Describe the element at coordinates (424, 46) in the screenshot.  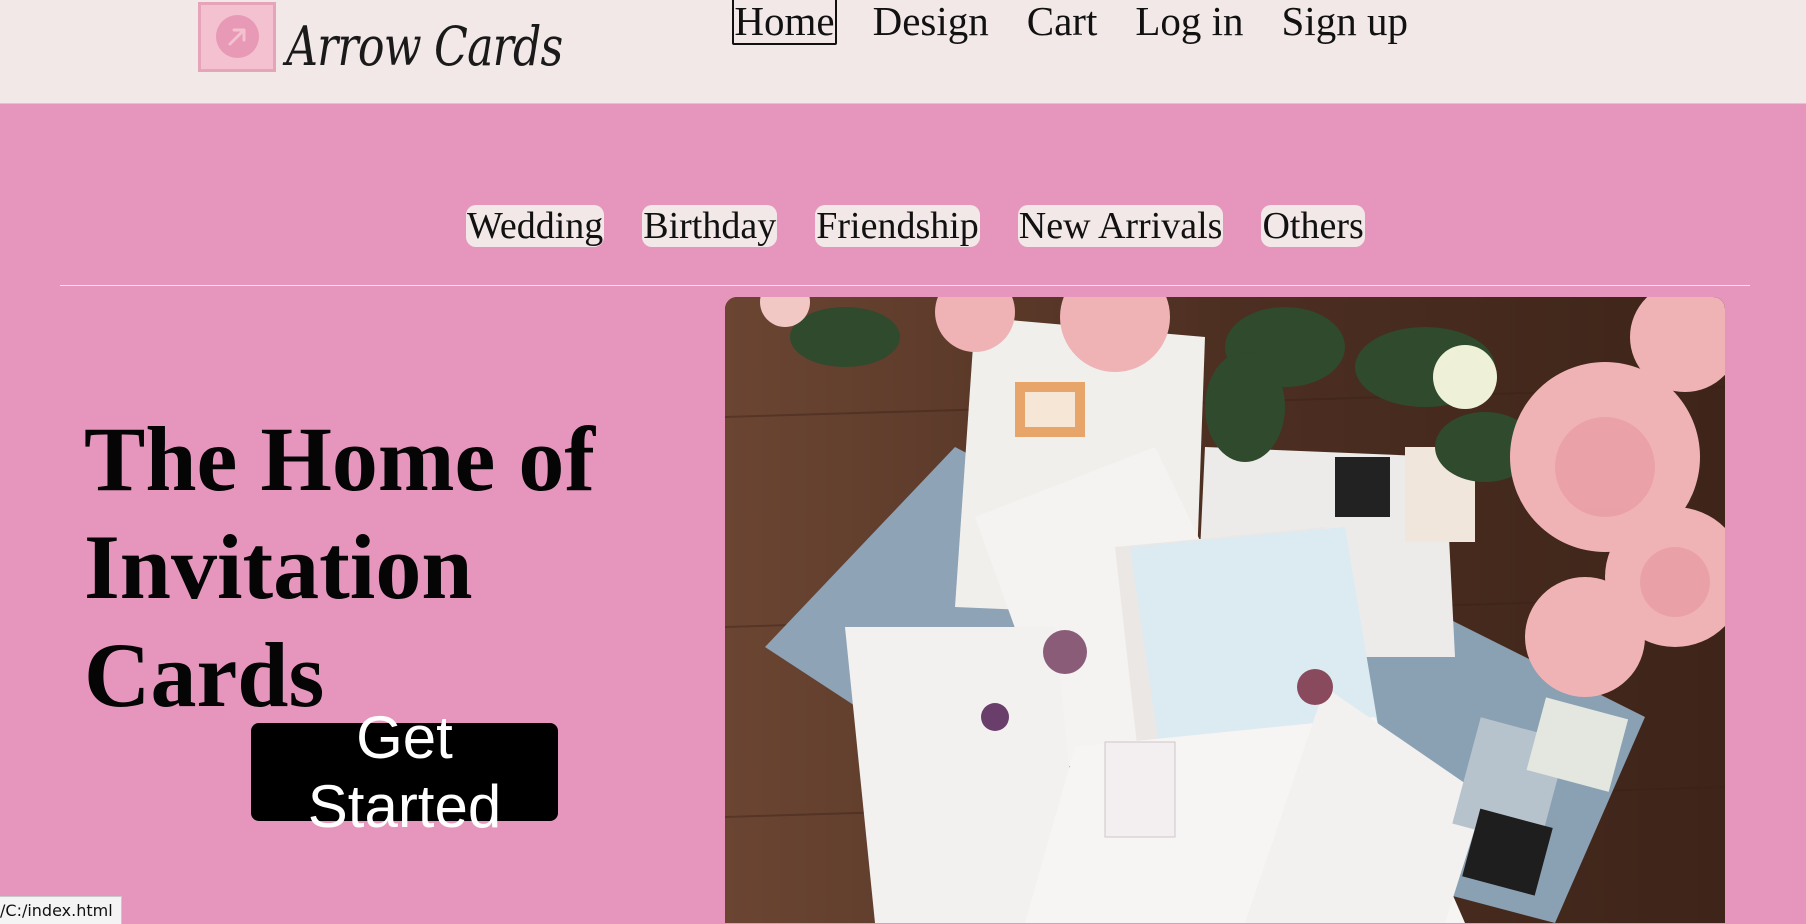
I see `brand-name: Arrow Cards` at that location.